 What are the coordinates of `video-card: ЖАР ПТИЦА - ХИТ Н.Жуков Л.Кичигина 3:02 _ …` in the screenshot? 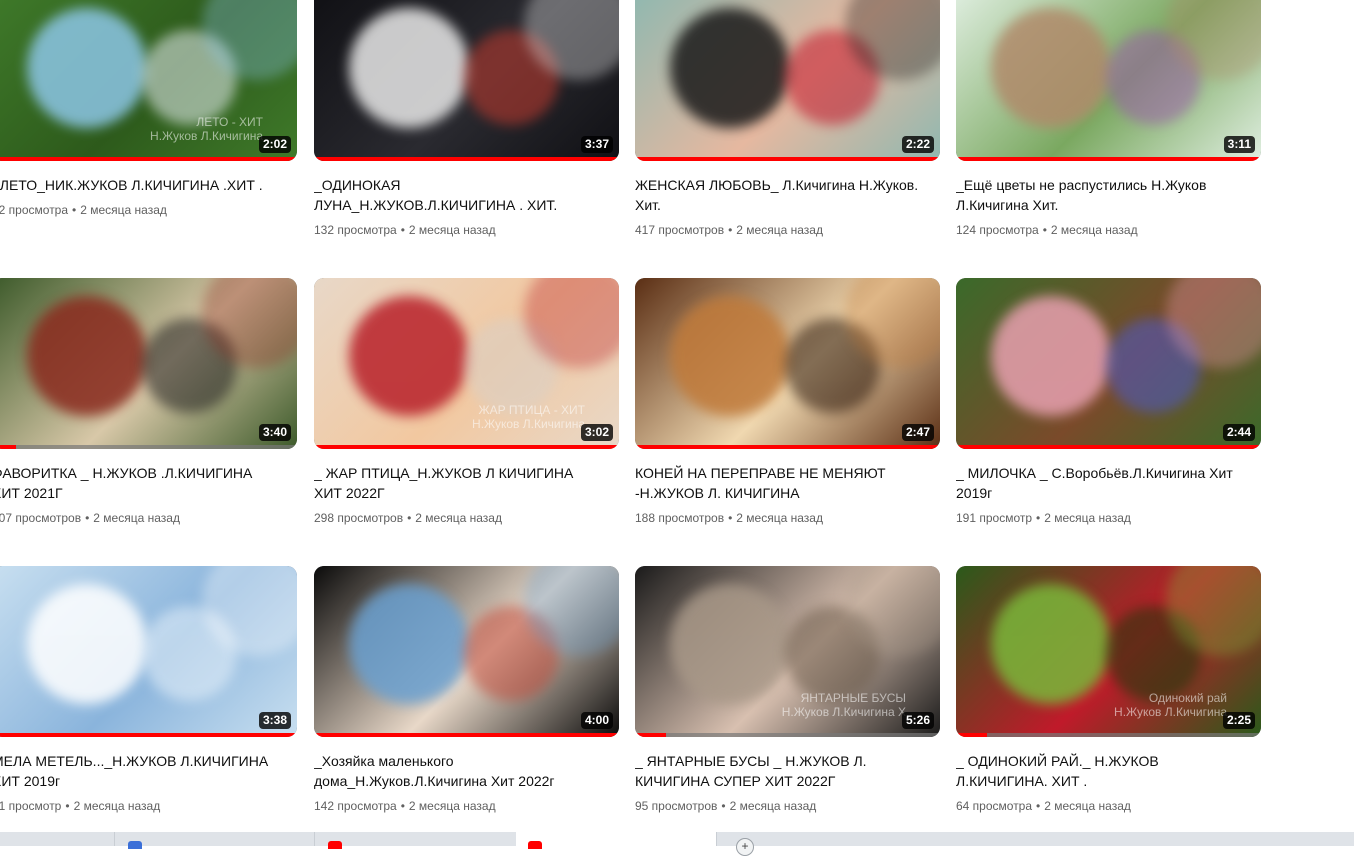 It's located at (466, 402).